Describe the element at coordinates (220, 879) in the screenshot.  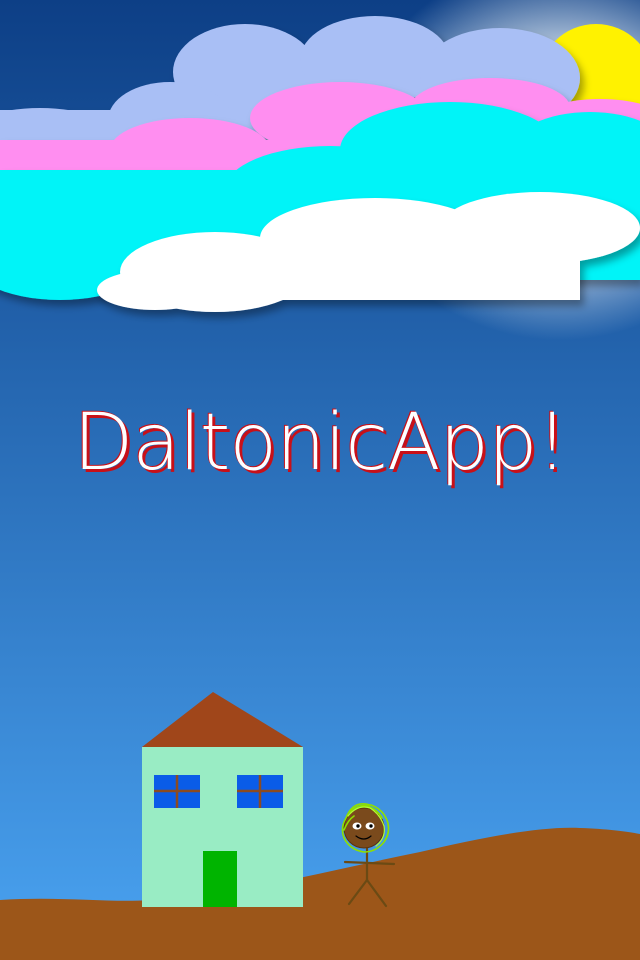
I see `house-door` at that location.